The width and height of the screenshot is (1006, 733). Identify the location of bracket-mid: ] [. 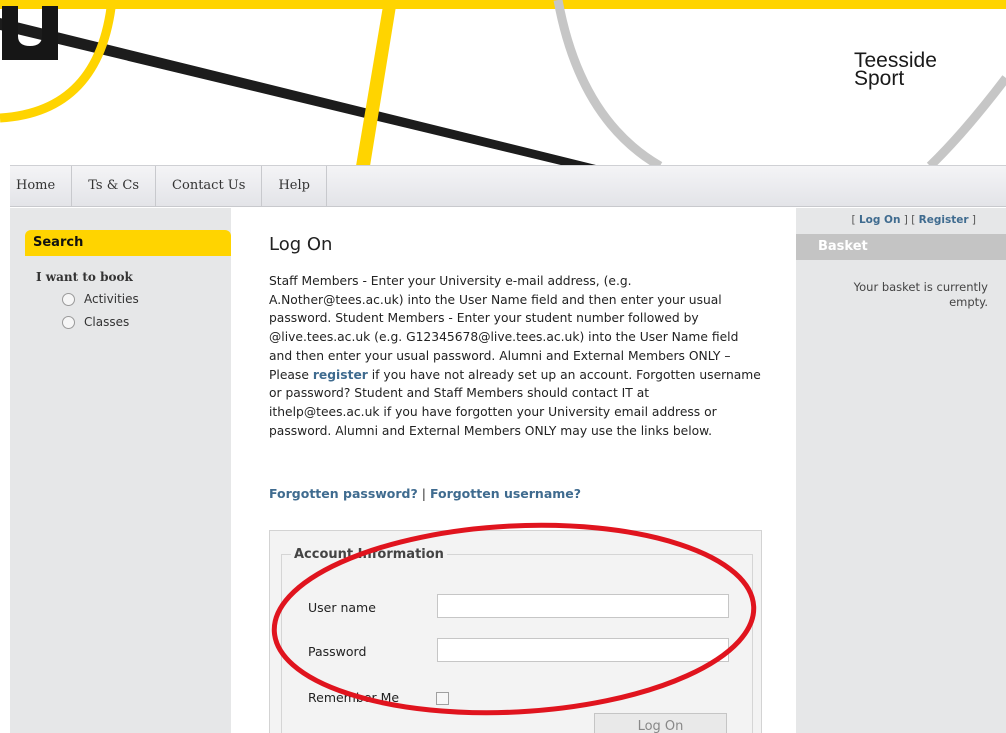
(909, 220).